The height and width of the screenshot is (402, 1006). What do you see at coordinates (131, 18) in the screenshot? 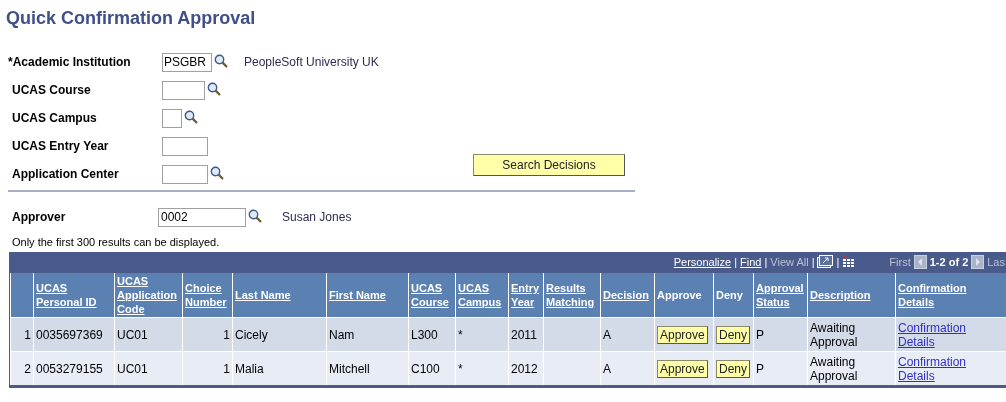
I see `page-title: Quick Confirmation Approval` at bounding box center [131, 18].